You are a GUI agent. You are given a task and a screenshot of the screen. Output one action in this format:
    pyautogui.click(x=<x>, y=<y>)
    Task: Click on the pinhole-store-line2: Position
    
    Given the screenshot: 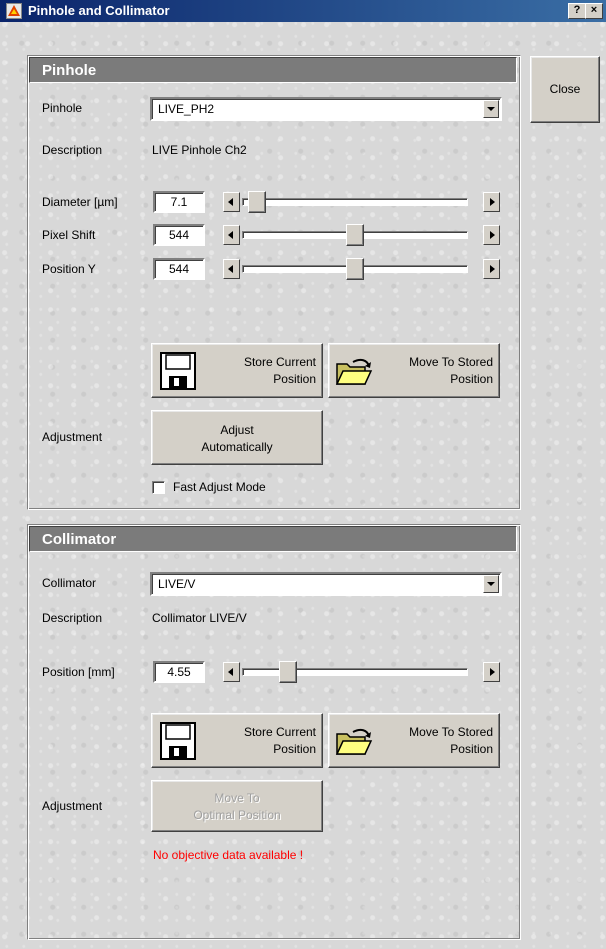 What is the action you would take?
    pyautogui.click(x=294, y=379)
    